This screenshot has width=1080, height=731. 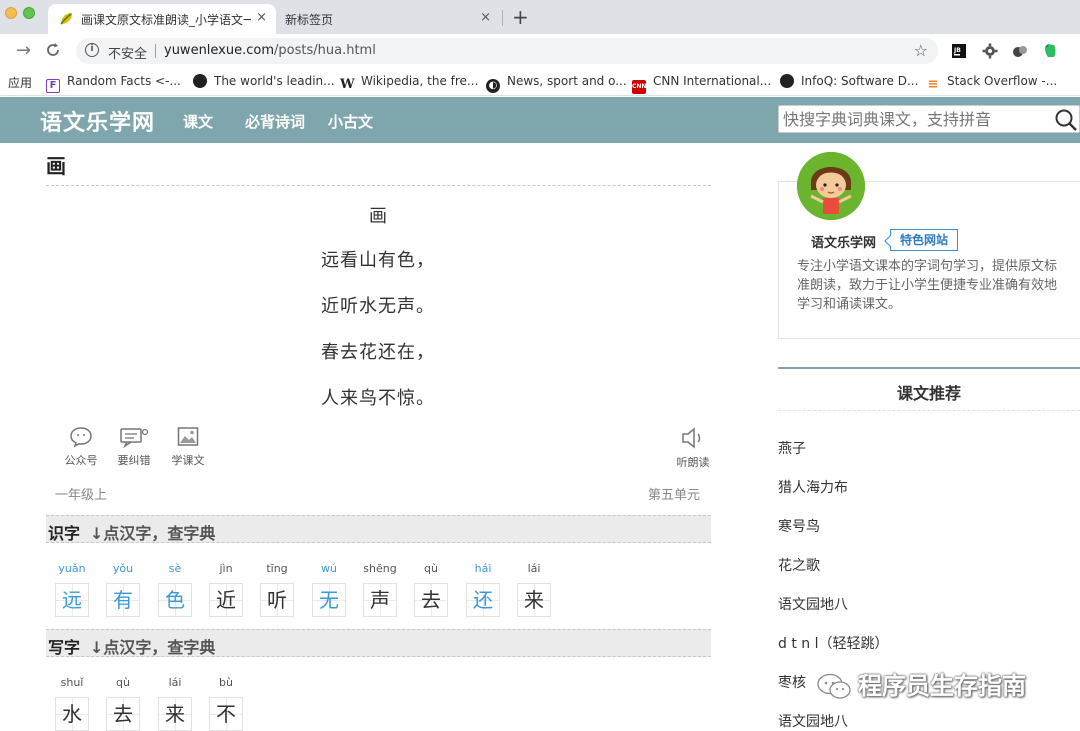 I want to click on chat-bubble-icon, so click(x=81, y=437).